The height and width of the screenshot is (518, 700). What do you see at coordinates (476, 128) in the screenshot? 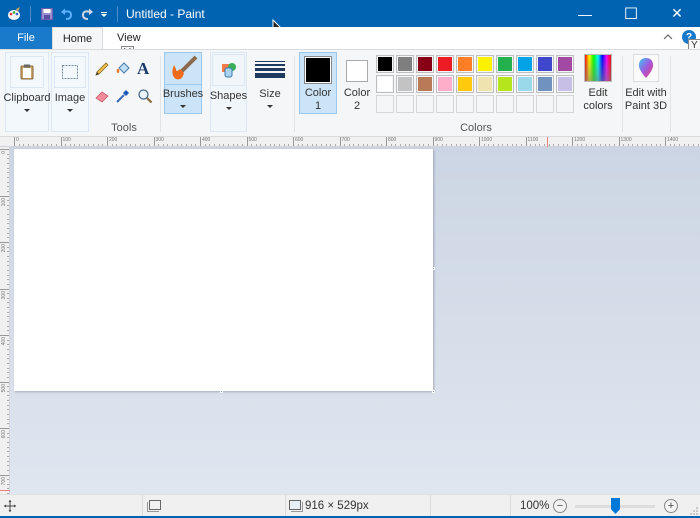
I see `colors-group-label: Colors` at bounding box center [476, 128].